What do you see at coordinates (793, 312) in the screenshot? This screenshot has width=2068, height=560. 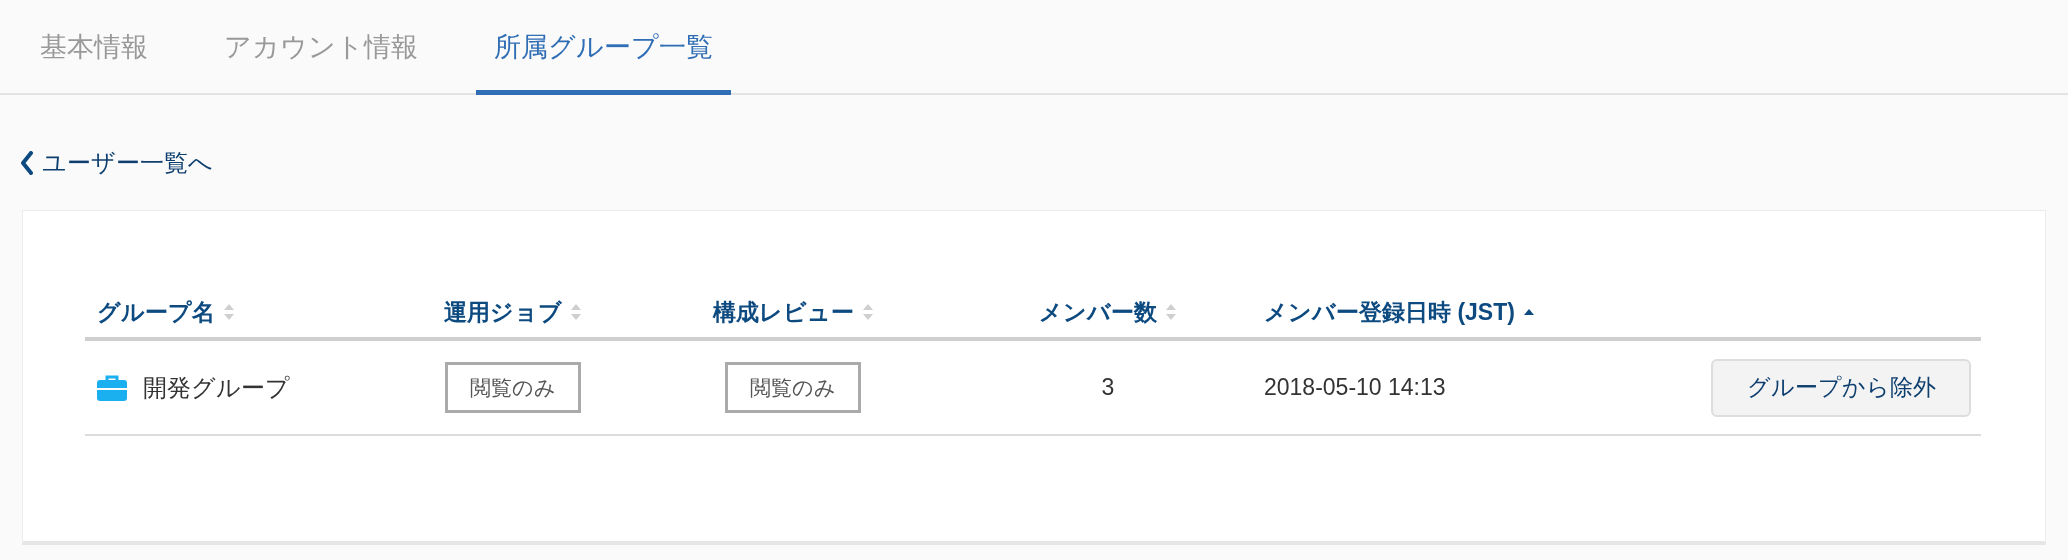 I see `column-header: 構成レビュー` at bounding box center [793, 312].